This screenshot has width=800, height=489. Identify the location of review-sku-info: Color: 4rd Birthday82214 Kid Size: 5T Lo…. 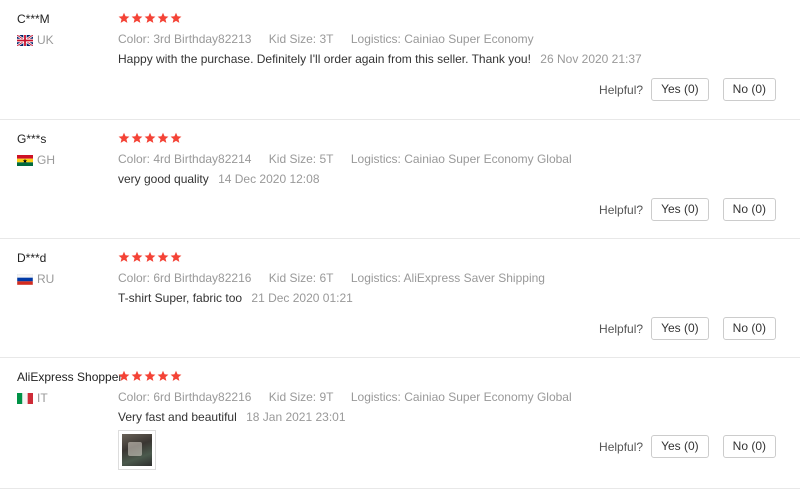
(352, 159).